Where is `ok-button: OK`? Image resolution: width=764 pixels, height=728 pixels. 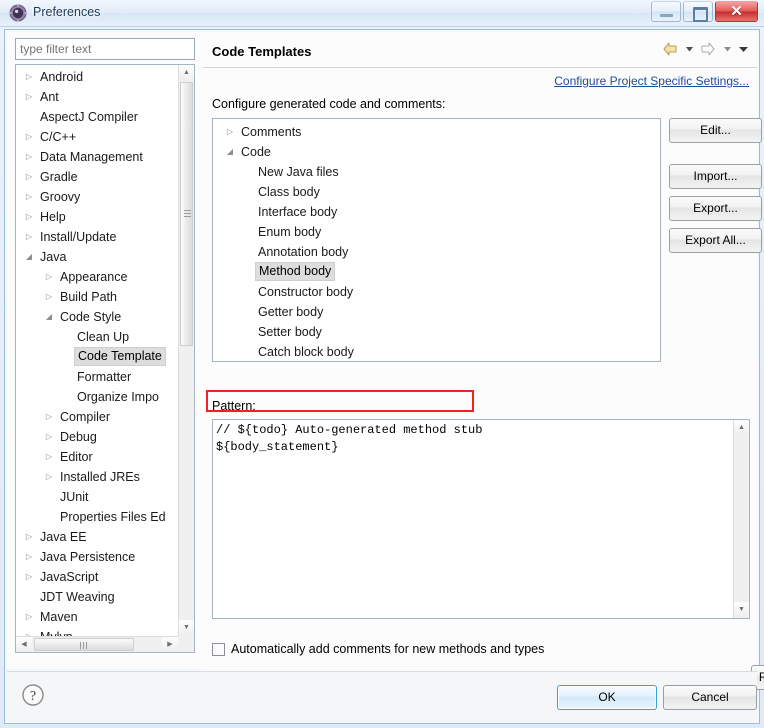 ok-button: OK is located at coordinates (607, 697).